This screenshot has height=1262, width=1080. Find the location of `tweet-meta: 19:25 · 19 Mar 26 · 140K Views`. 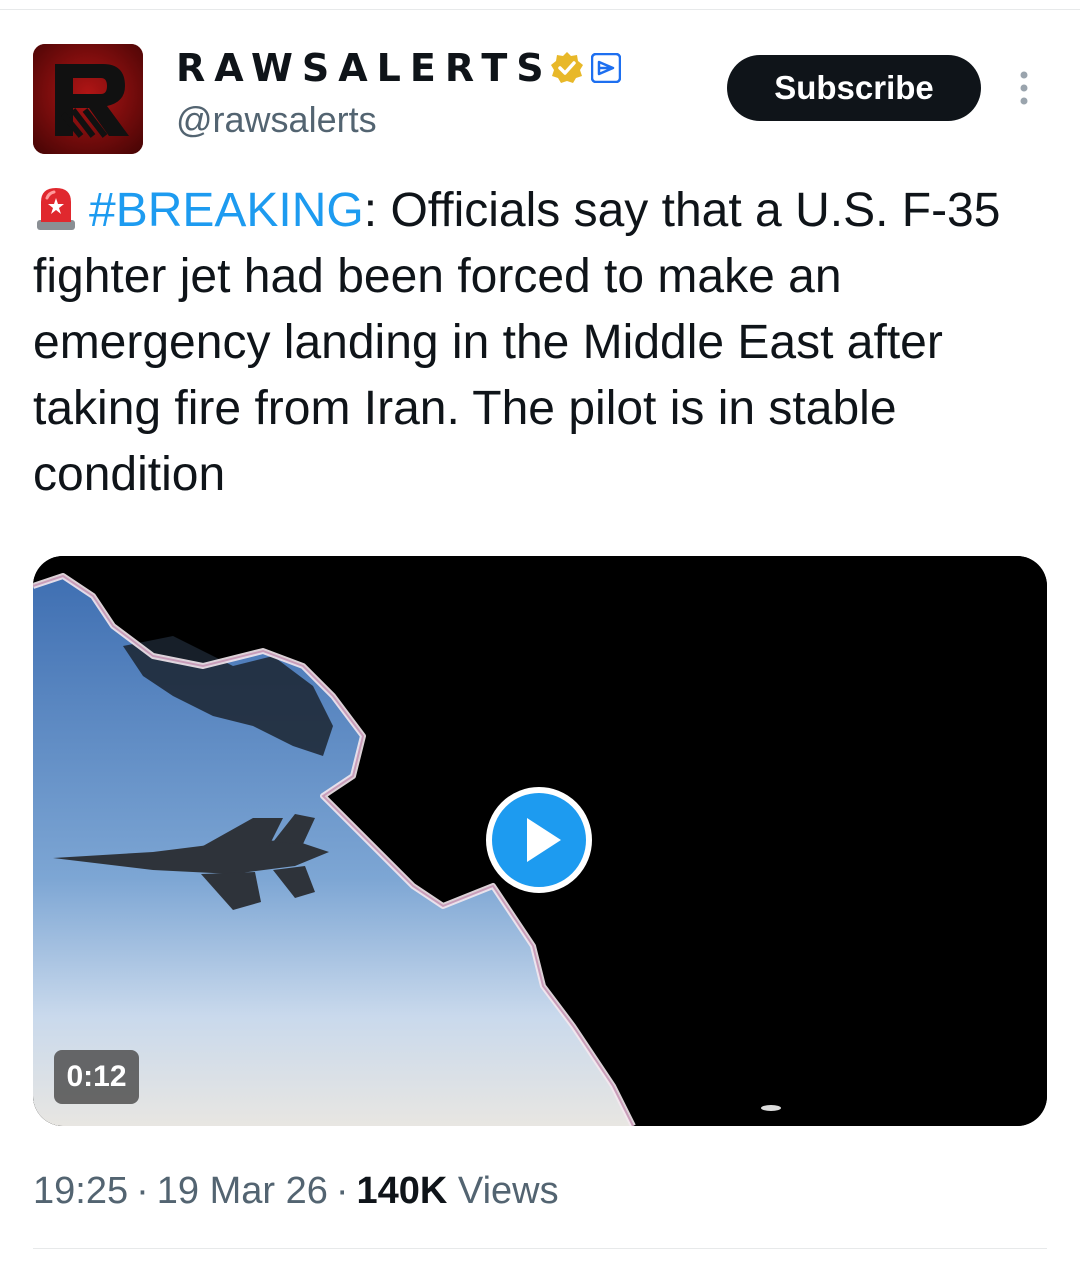

tweet-meta: 19:25 · 19 Mar 26 · 140K Views is located at coordinates (296, 1191).